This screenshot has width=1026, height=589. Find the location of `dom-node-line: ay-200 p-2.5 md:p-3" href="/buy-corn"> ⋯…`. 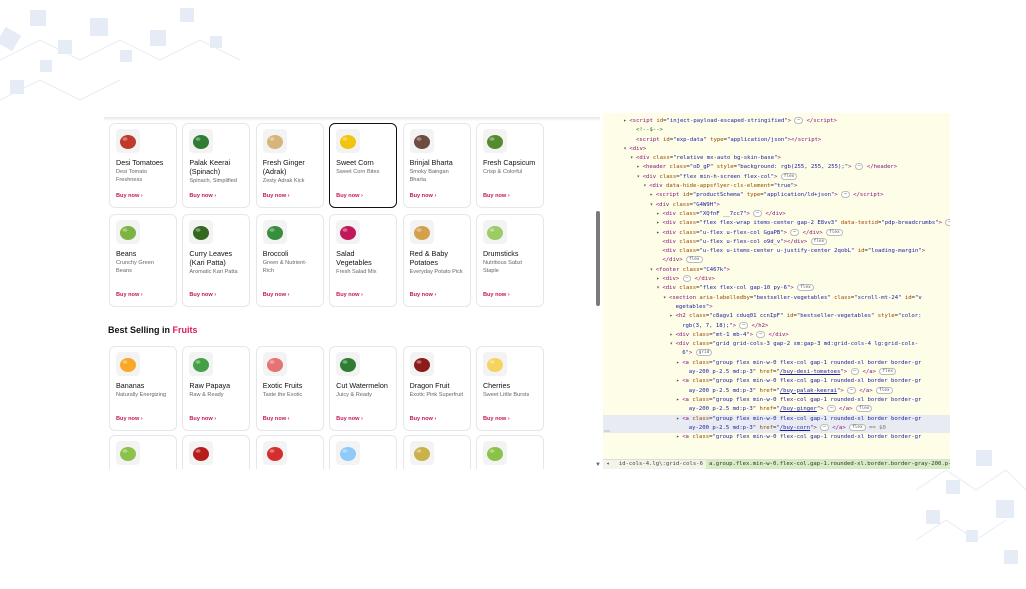

dom-node-line: ay-200 p-2.5 md:p-3" href="/buy-corn"> ⋯… is located at coordinates (776, 428).